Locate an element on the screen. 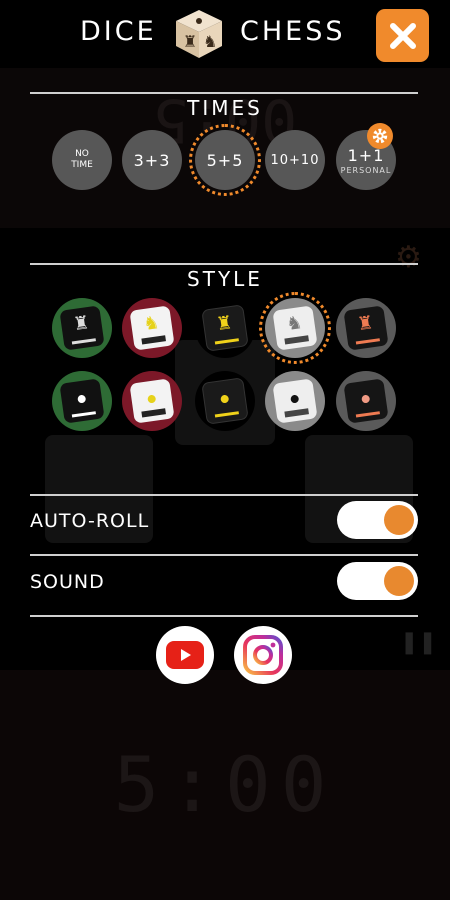  background-player-timer: 5:00 is located at coordinates (225, 784).